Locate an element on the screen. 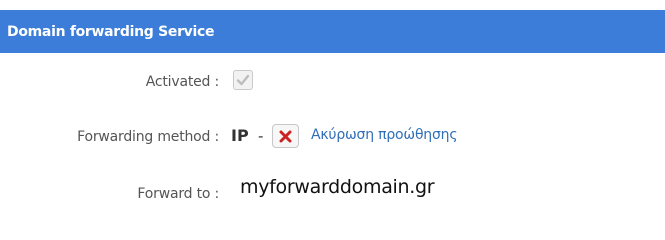 The width and height of the screenshot is (665, 240). activated-label: Activated : is located at coordinates (182, 82).